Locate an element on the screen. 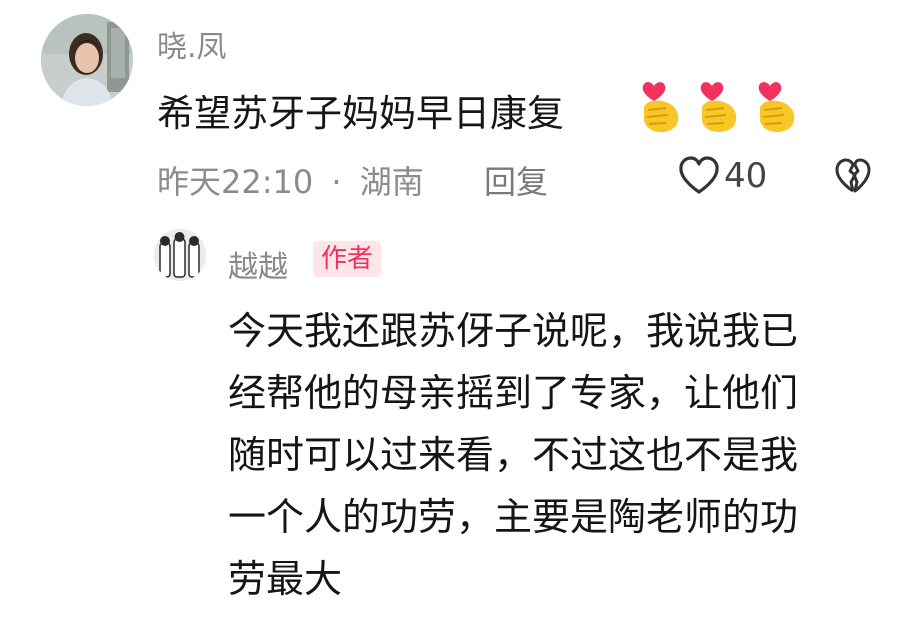 The height and width of the screenshot is (639, 922). heart-outline-icon is located at coordinates (699, 175).